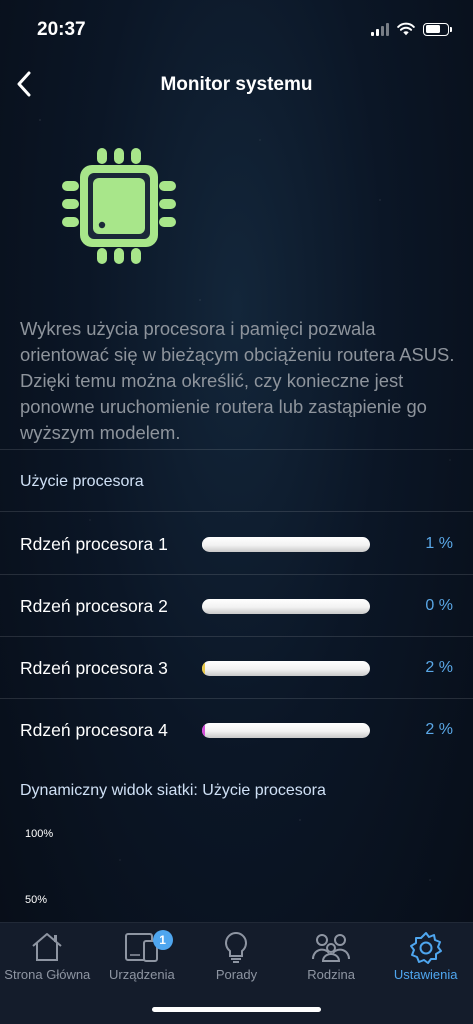 The height and width of the screenshot is (1024, 473). I want to click on tab-family: Rodzina, so click(331, 958).